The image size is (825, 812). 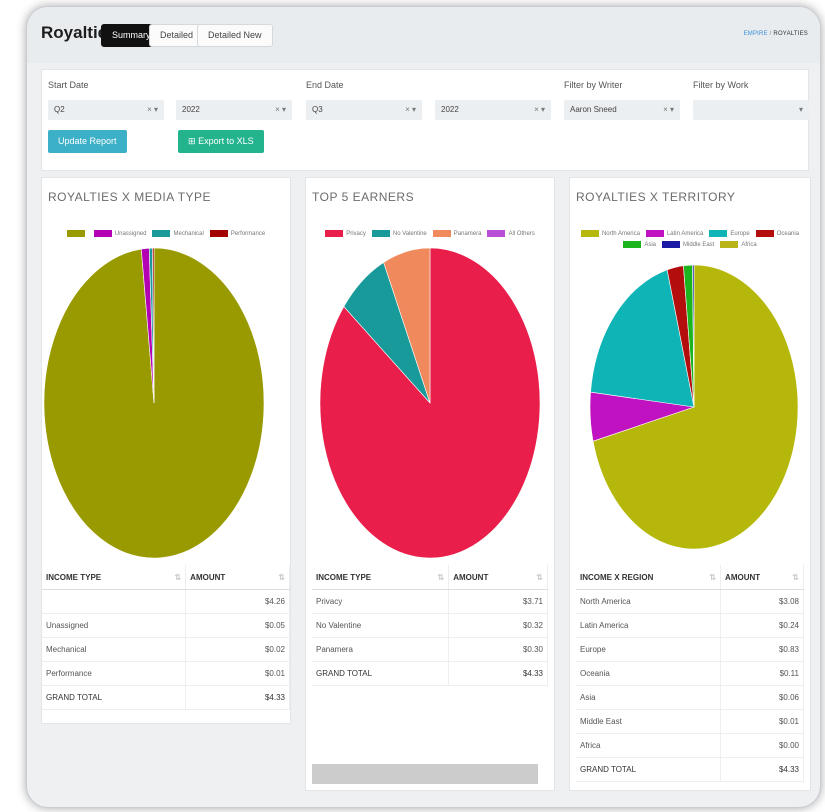 What do you see at coordinates (622, 110) in the screenshot?
I see `writer-select: Aaron Sneed × ▾` at bounding box center [622, 110].